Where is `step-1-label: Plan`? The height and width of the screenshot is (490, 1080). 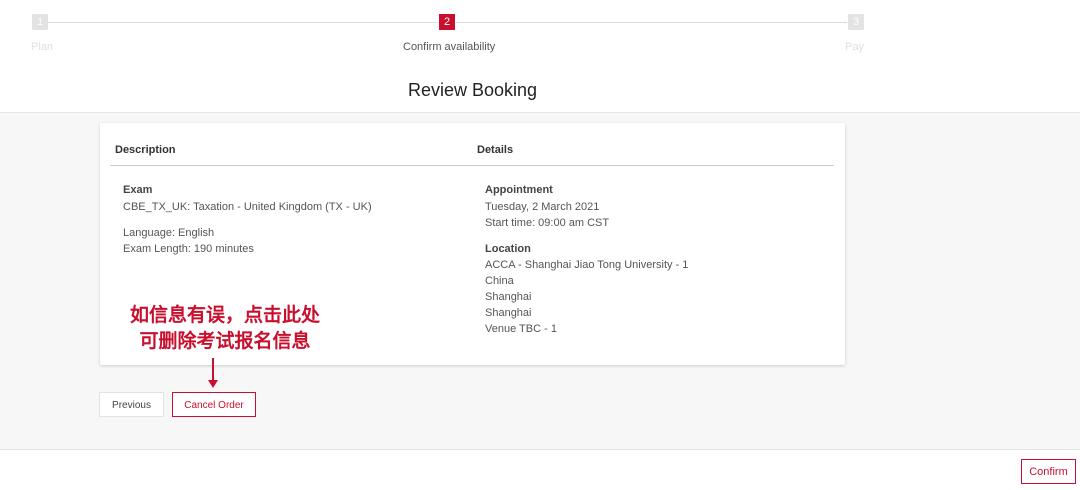
step-1-label: Plan is located at coordinates (42, 47).